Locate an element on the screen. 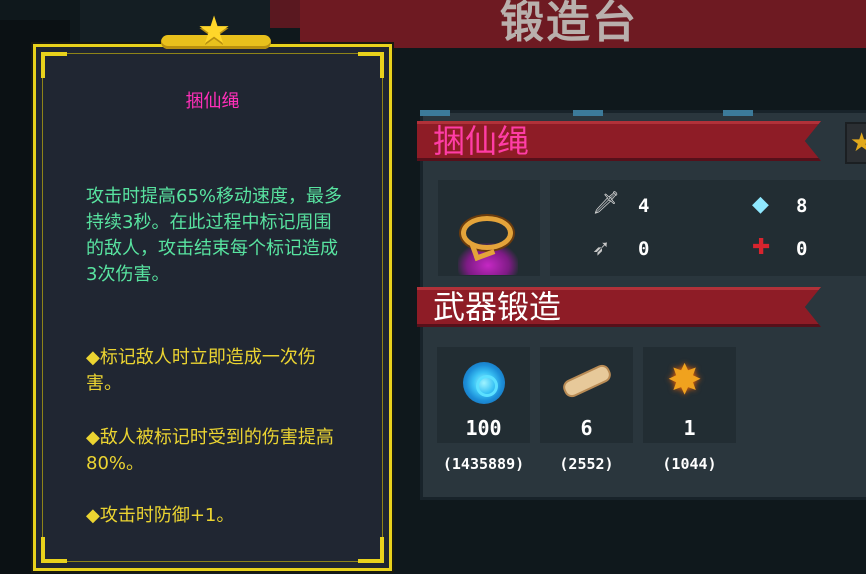  stat-attack-value: 4 is located at coordinates (644, 206).